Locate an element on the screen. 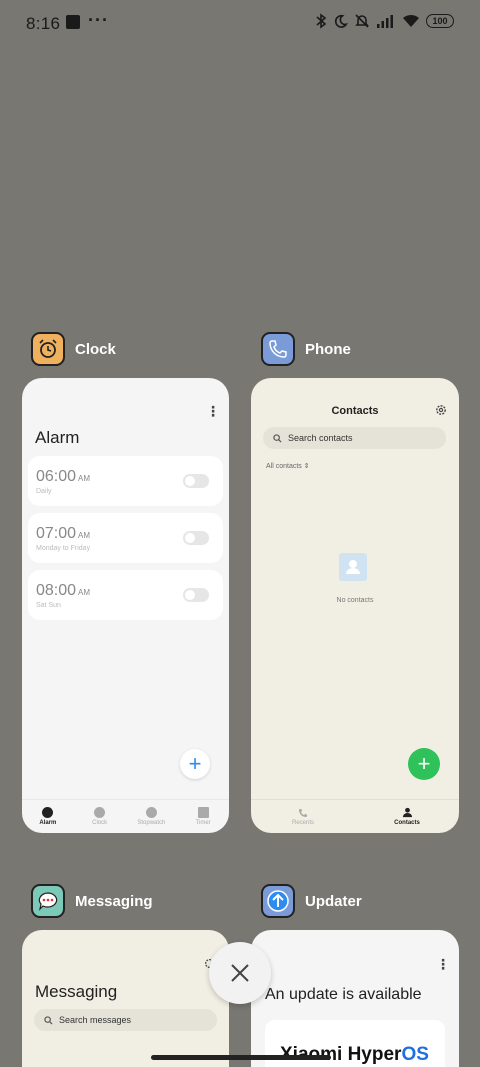 The image size is (480, 1067). app-name-phone: Phone is located at coordinates (328, 349).